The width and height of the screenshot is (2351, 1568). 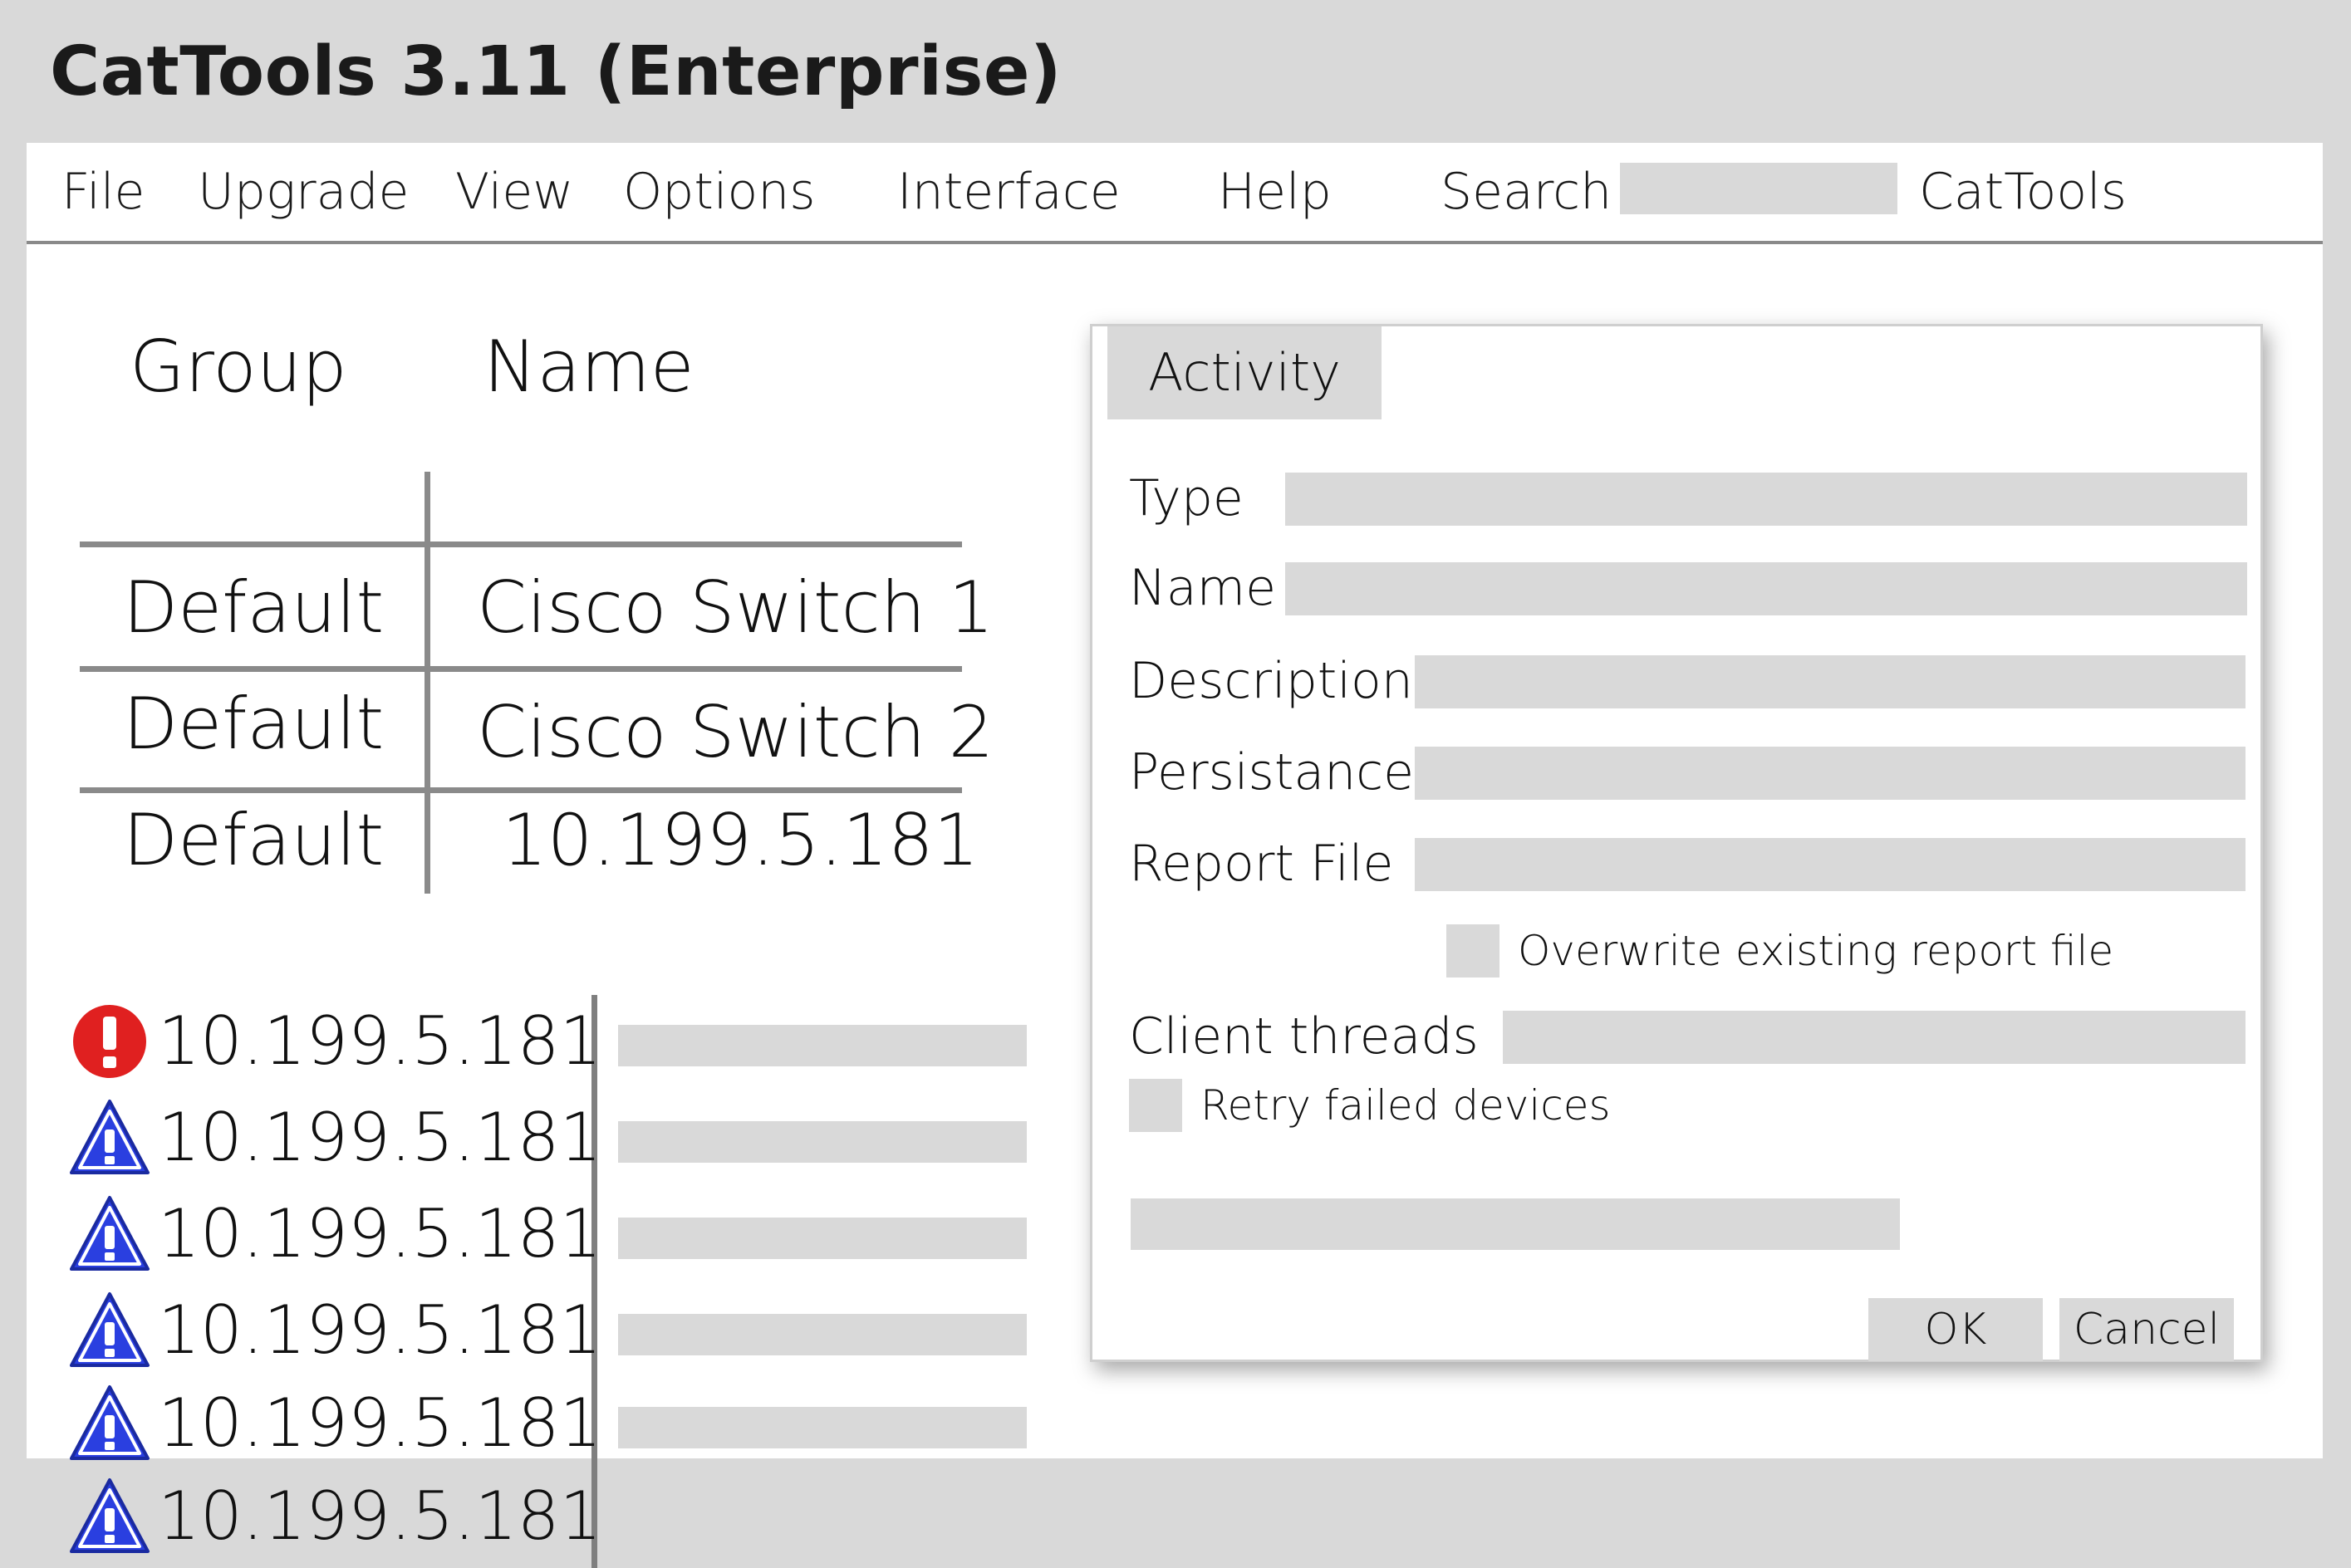 What do you see at coordinates (1406, 1105) in the screenshot?
I see `retry-label: Retry failed devices` at bounding box center [1406, 1105].